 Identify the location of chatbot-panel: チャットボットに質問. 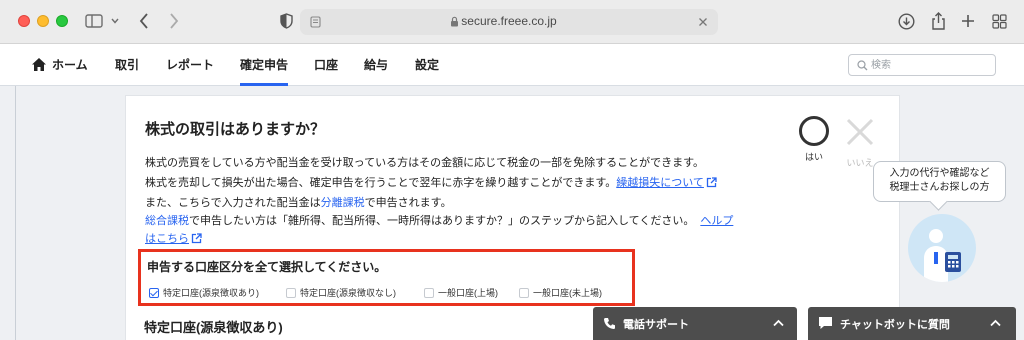
(912, 323).